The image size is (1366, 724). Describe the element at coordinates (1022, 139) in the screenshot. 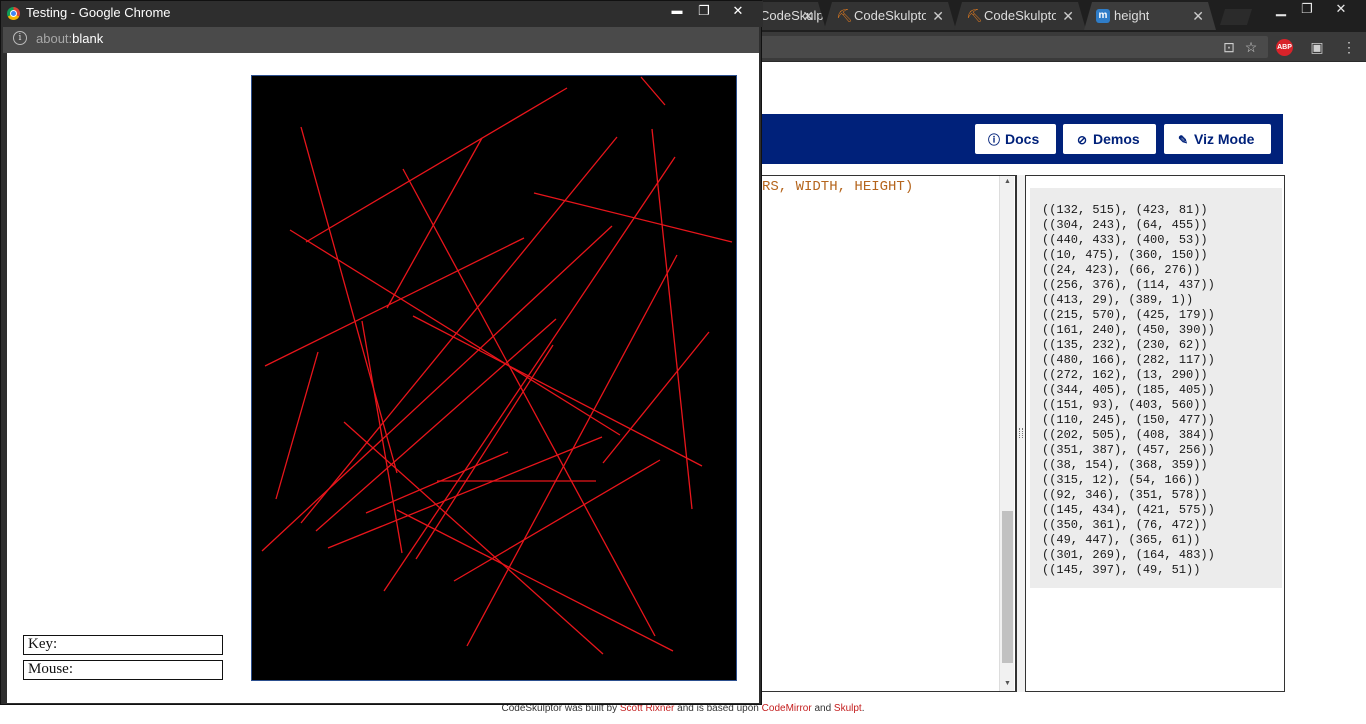

I see `docs-label: Docs` at that location.